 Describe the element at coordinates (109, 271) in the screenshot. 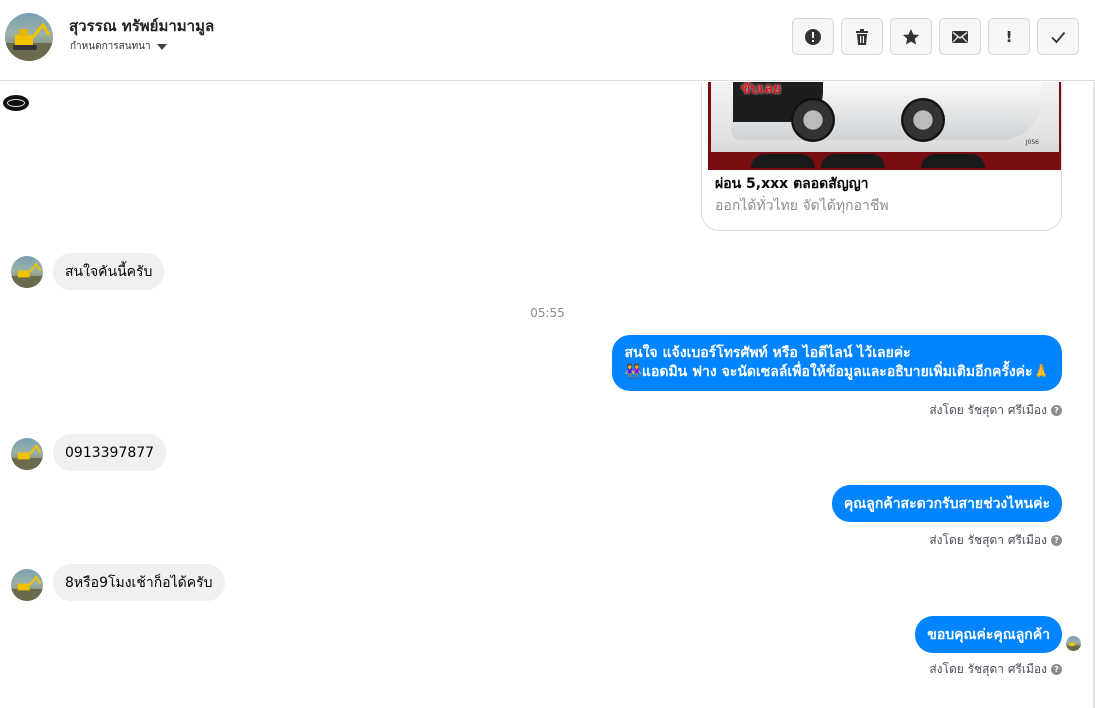

I see `incoming-message: สนใจคันนี้ครับ` at that location.